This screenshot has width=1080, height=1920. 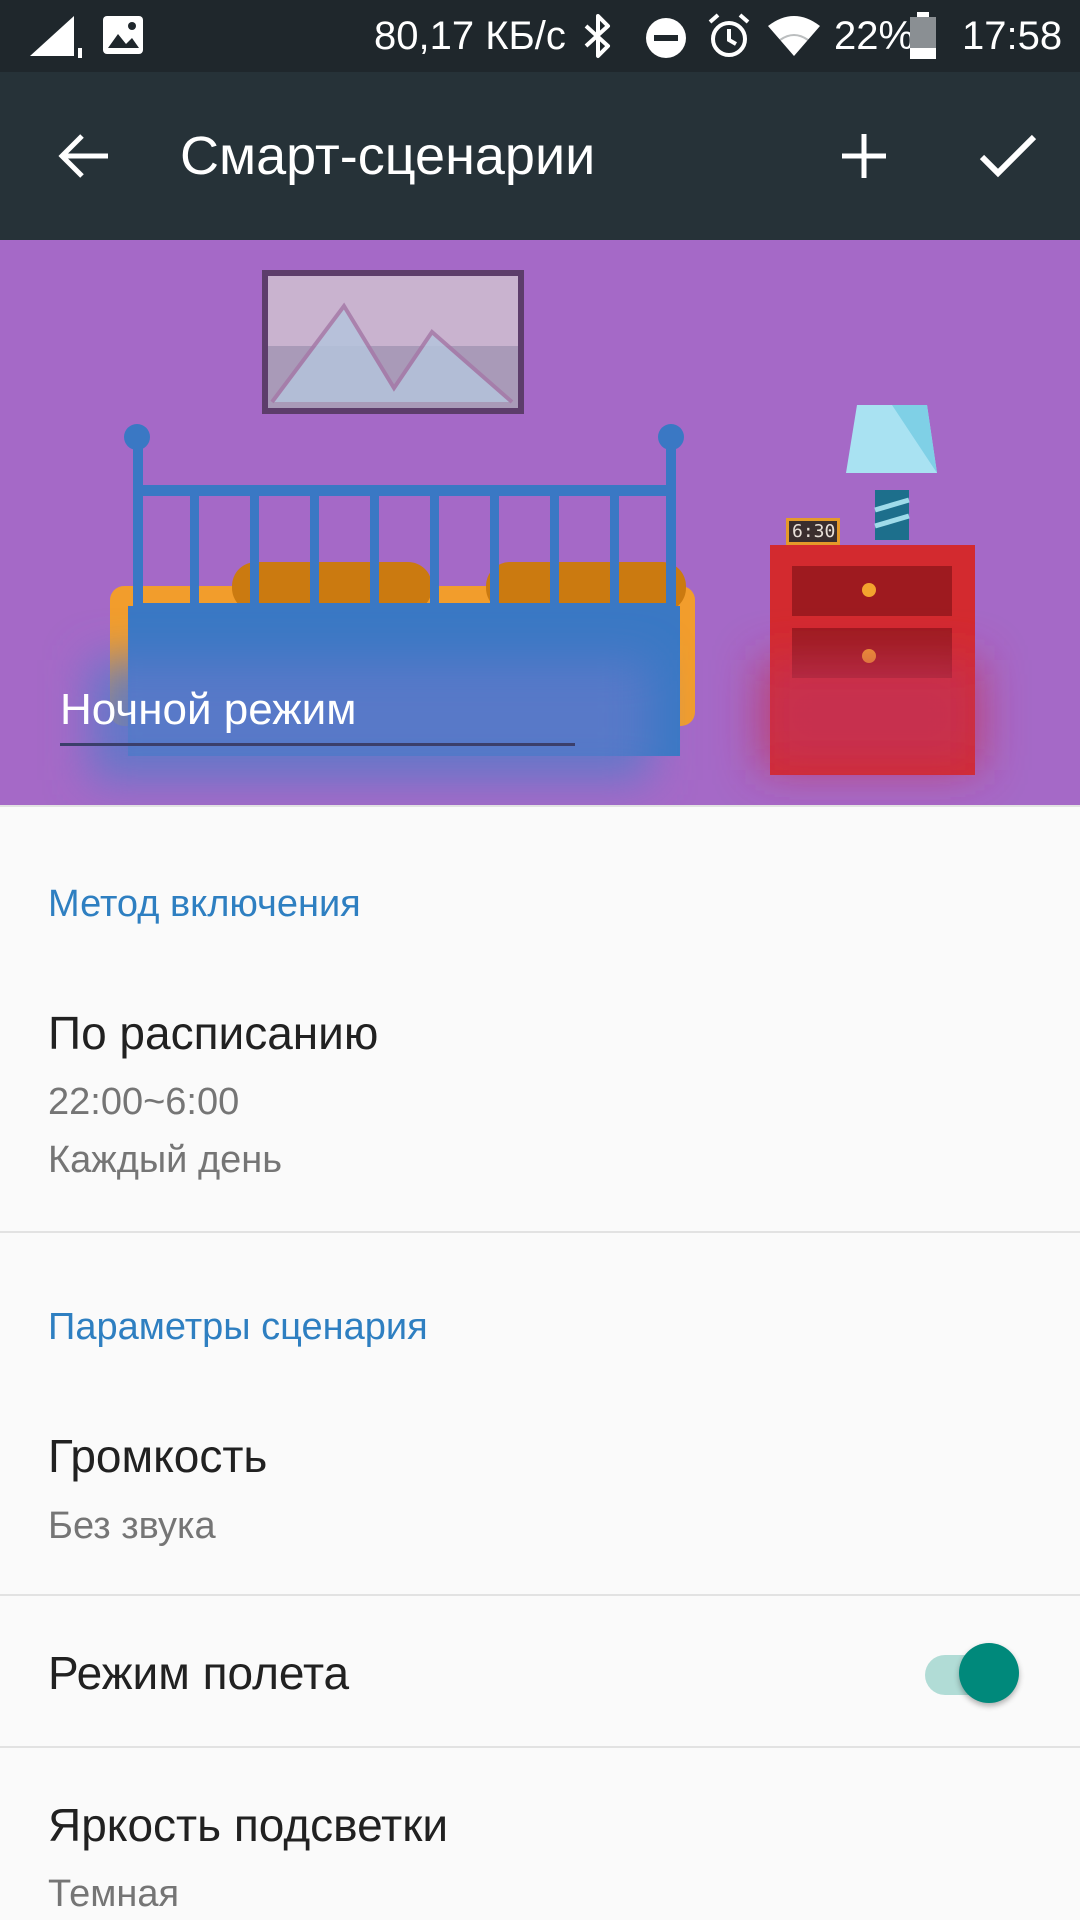 I want to click on app-bar: Смарт-сценарии, so click(x=540, y=156).